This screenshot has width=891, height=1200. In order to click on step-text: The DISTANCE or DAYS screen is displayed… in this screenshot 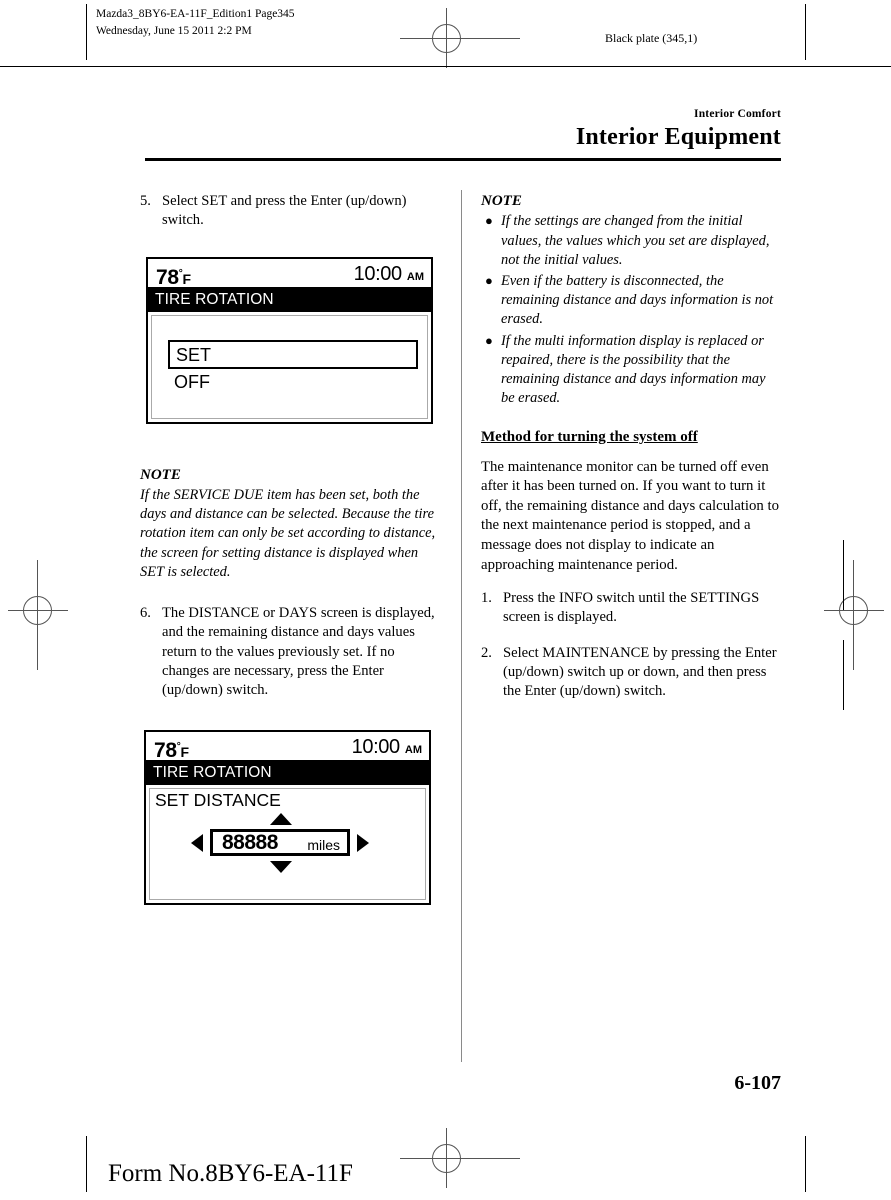, I will do `click(298, 651)`.